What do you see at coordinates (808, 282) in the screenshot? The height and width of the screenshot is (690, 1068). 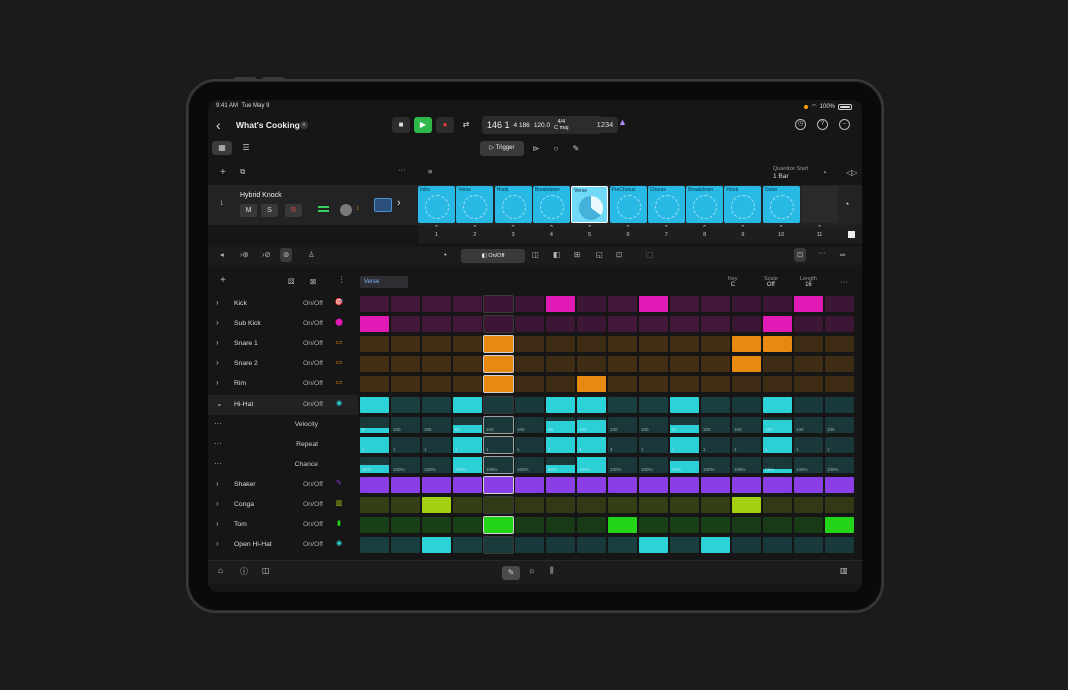 I see `length-setting: Length 16` at bounding box center [808, 282].